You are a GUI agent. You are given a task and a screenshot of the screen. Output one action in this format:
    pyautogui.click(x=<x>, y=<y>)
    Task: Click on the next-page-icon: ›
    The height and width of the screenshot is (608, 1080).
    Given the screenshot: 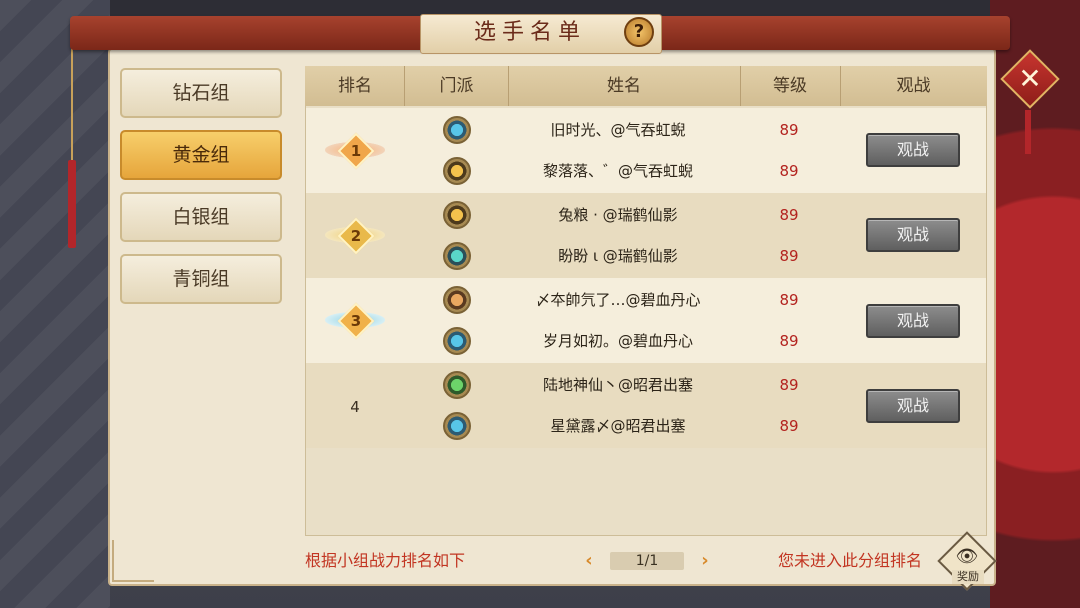 What is the action you would take?
    pyautogui.click(x=705, y=561)
    